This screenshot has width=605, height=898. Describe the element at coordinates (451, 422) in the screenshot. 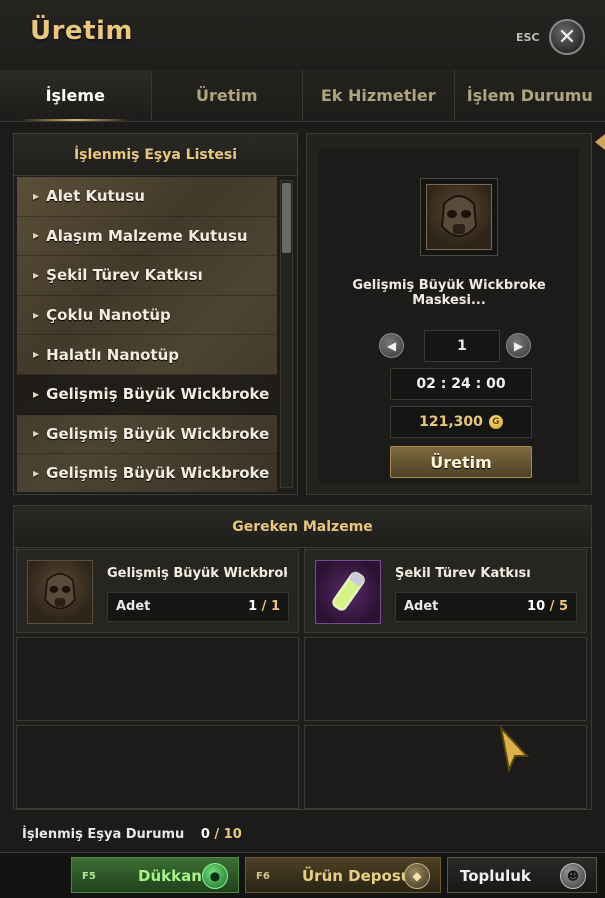

I see `cost-value: 121,300` at that location.